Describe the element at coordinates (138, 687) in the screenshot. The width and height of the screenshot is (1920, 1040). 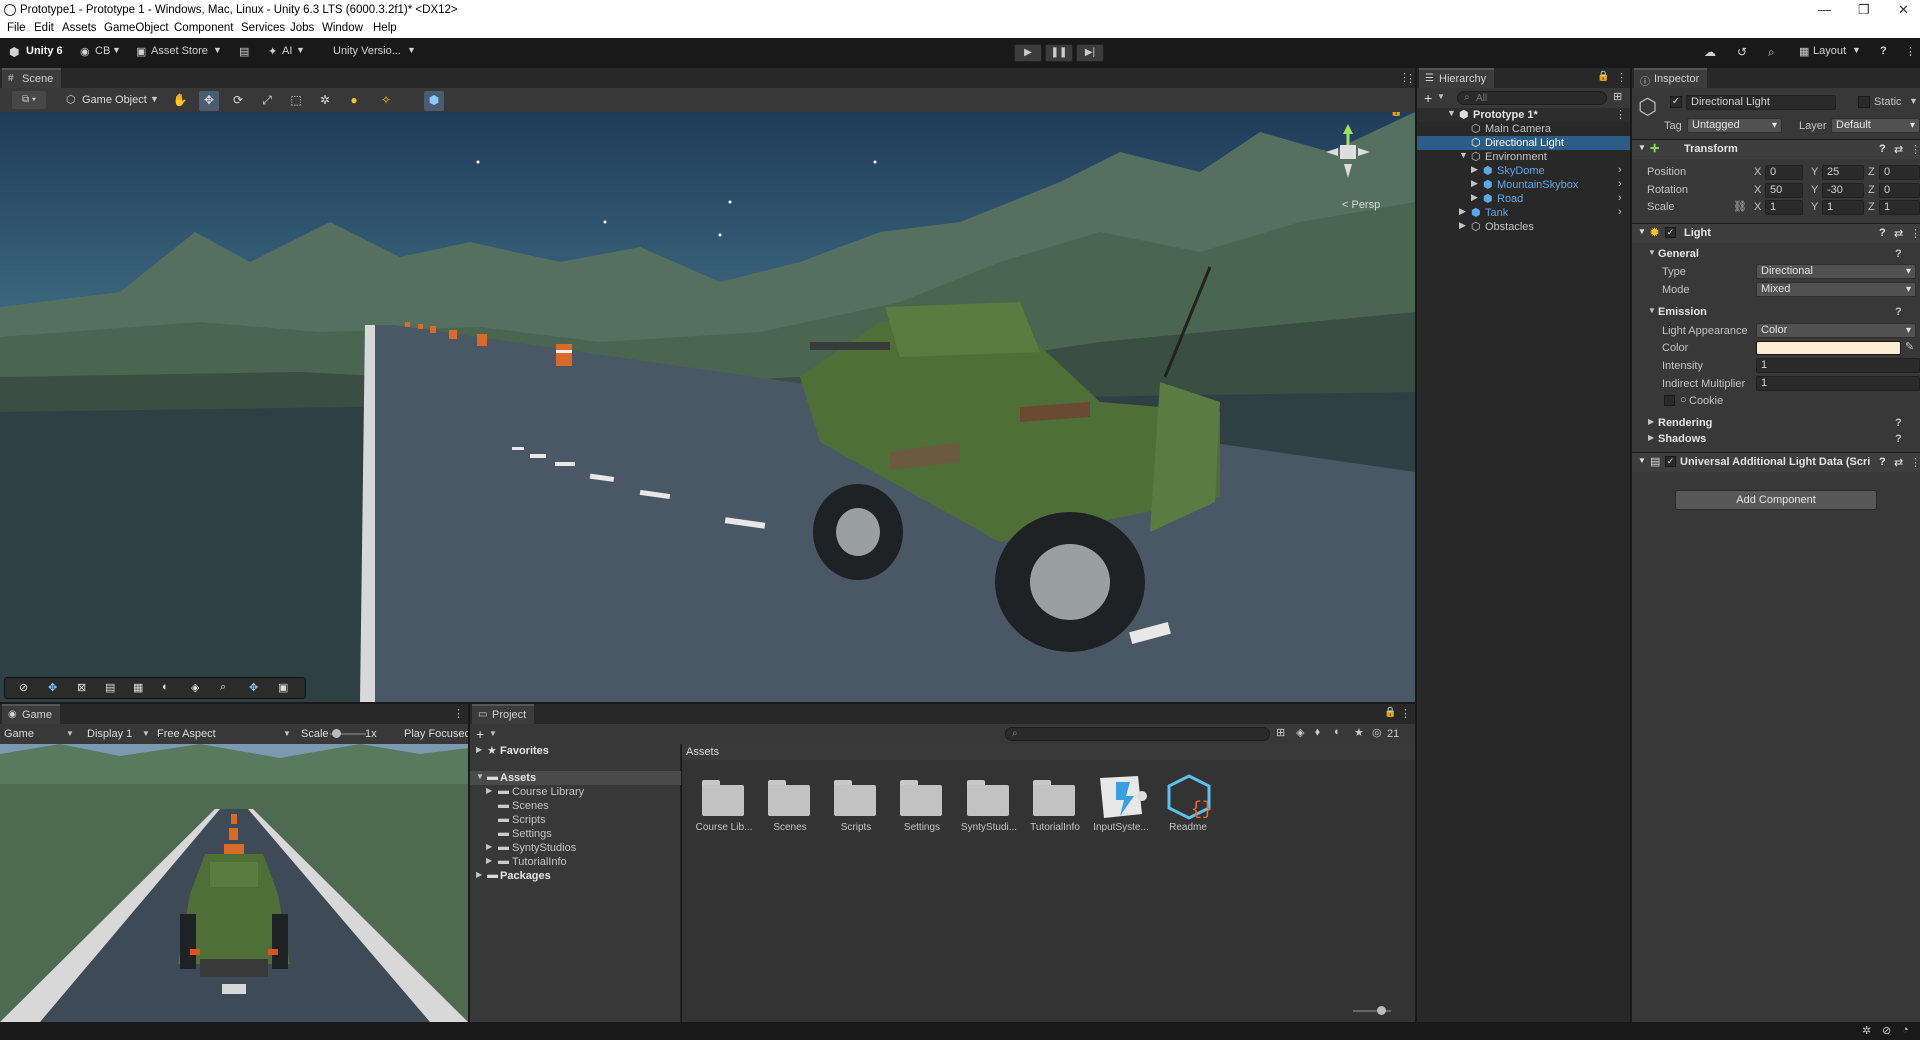
I see `grid-toggle-icon: ▦` at that location.